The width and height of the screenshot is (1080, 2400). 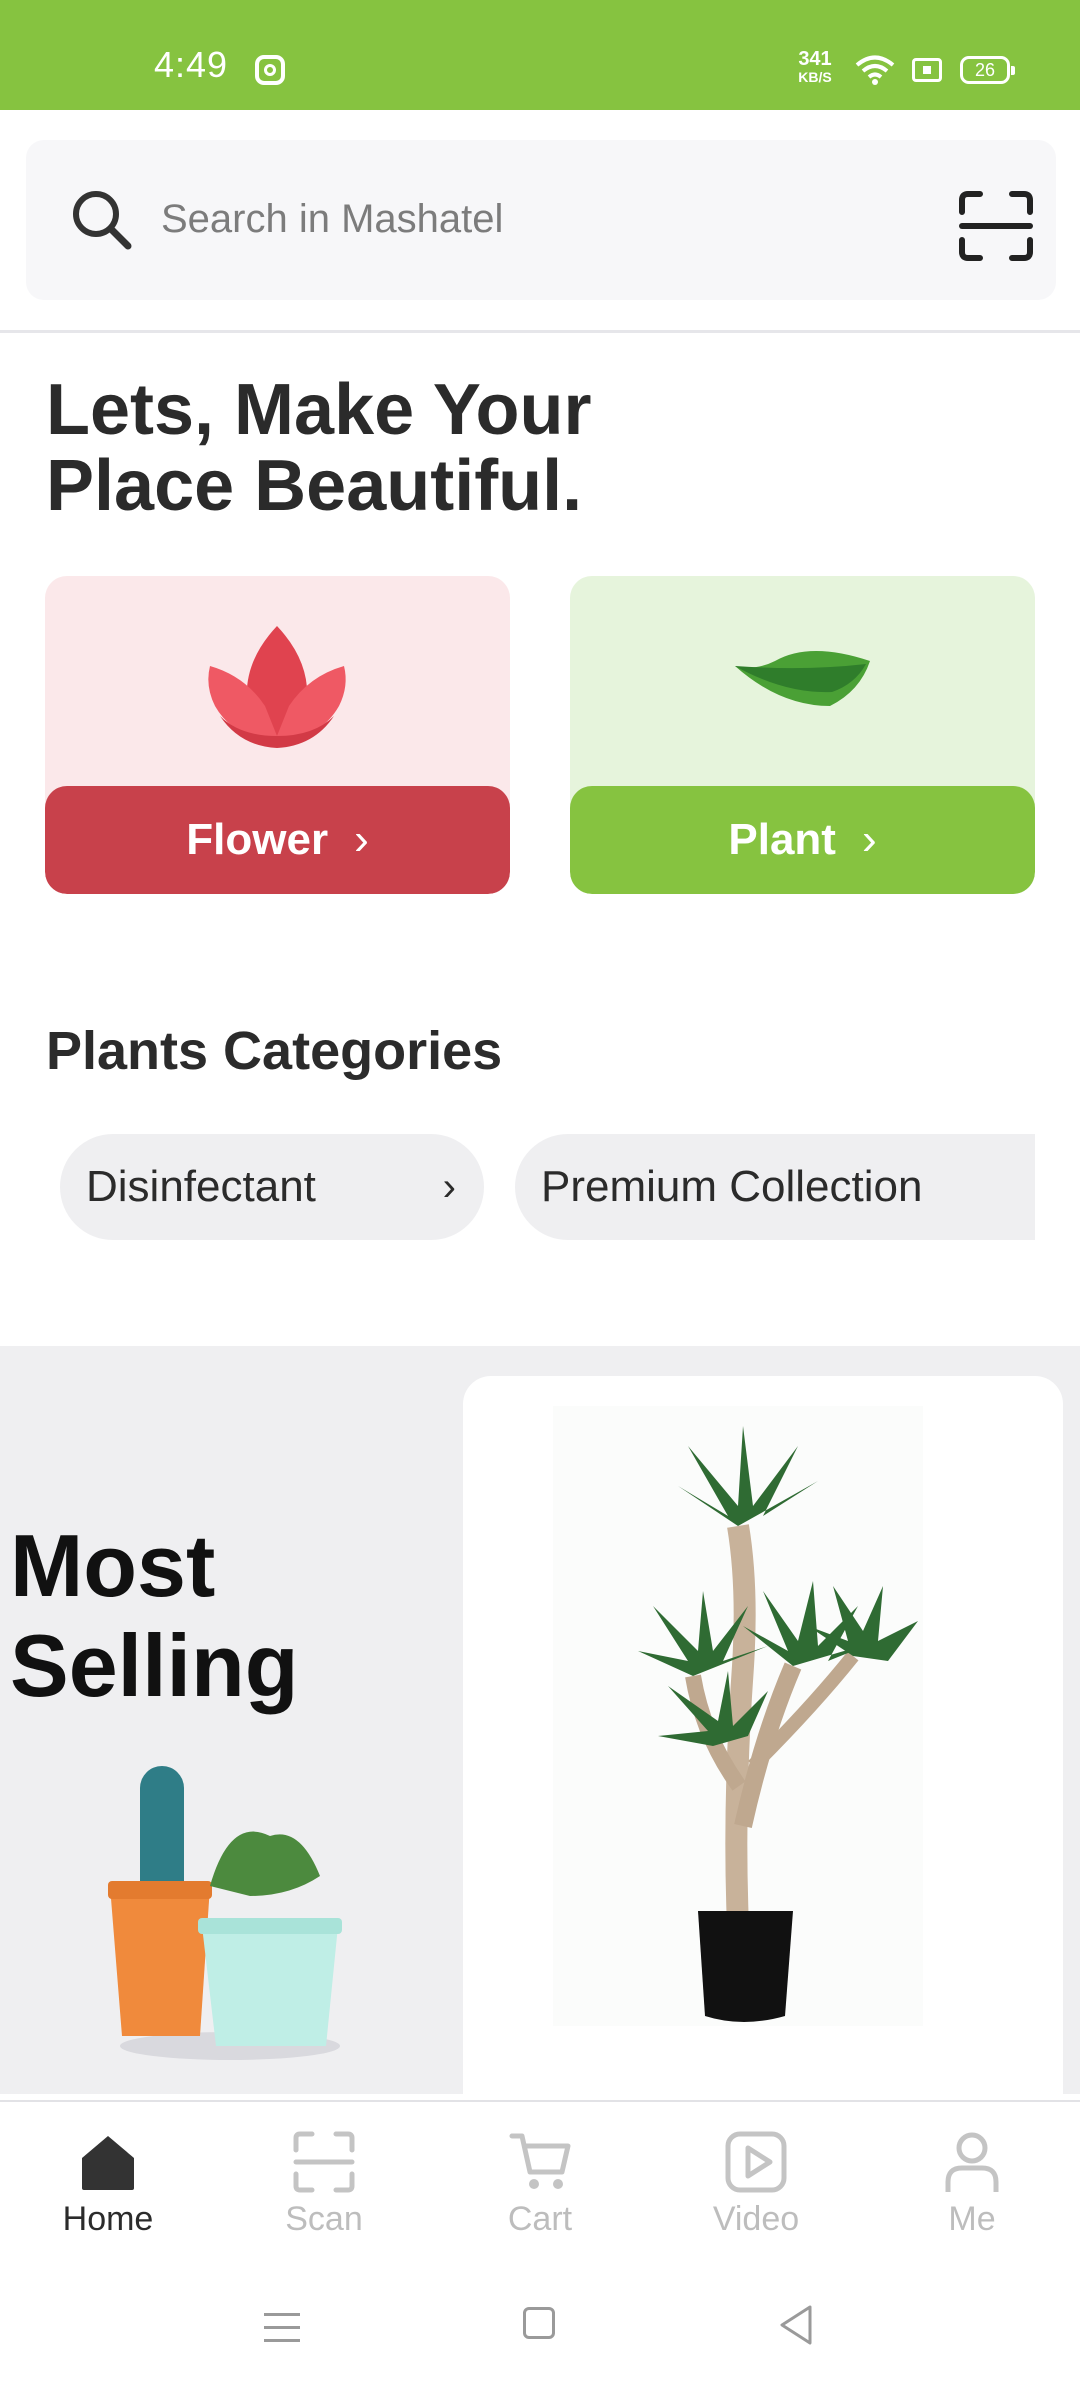 I want to click on nav-video: Video, so click(x=756, y=2184).